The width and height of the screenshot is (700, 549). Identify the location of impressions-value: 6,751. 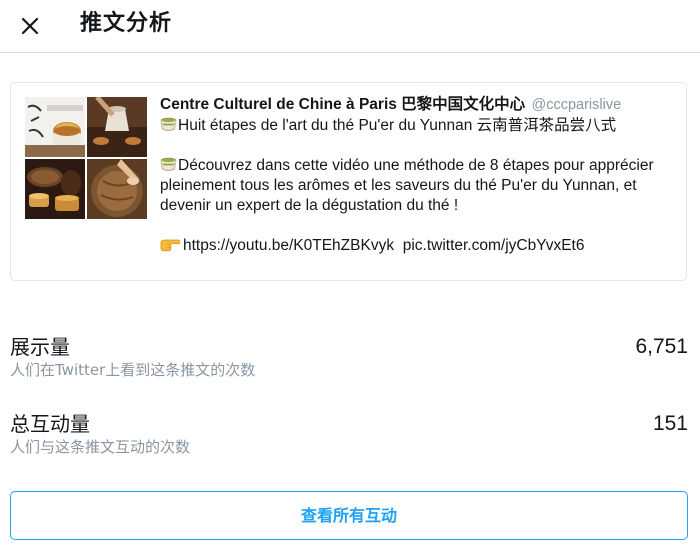
(661, 346).